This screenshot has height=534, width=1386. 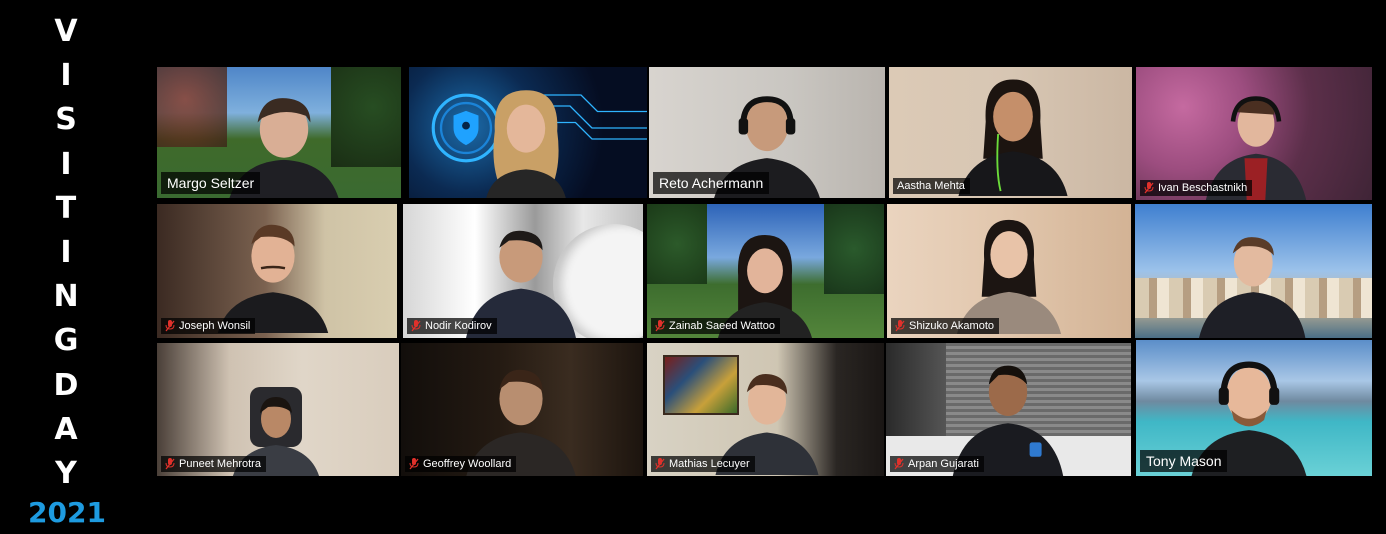 What do you see at coordinates (66, 341) in the screenshot?
I see `title-letter: G` at bounding box center [66, 341].